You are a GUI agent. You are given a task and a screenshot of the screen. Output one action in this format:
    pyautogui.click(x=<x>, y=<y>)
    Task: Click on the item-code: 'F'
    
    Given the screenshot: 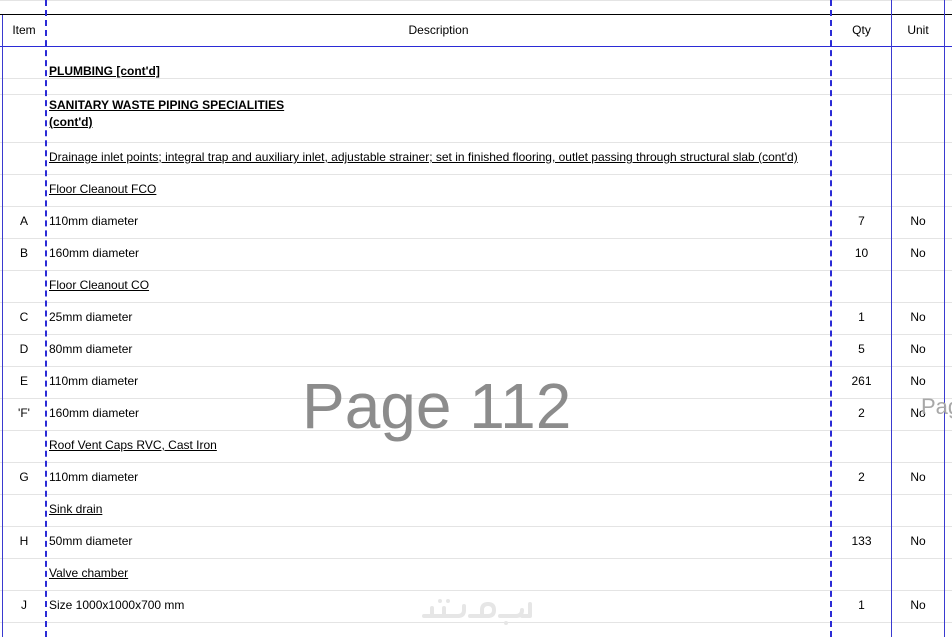 What is the action you would take?
    pyautogui.click(x=24, y=413)
    